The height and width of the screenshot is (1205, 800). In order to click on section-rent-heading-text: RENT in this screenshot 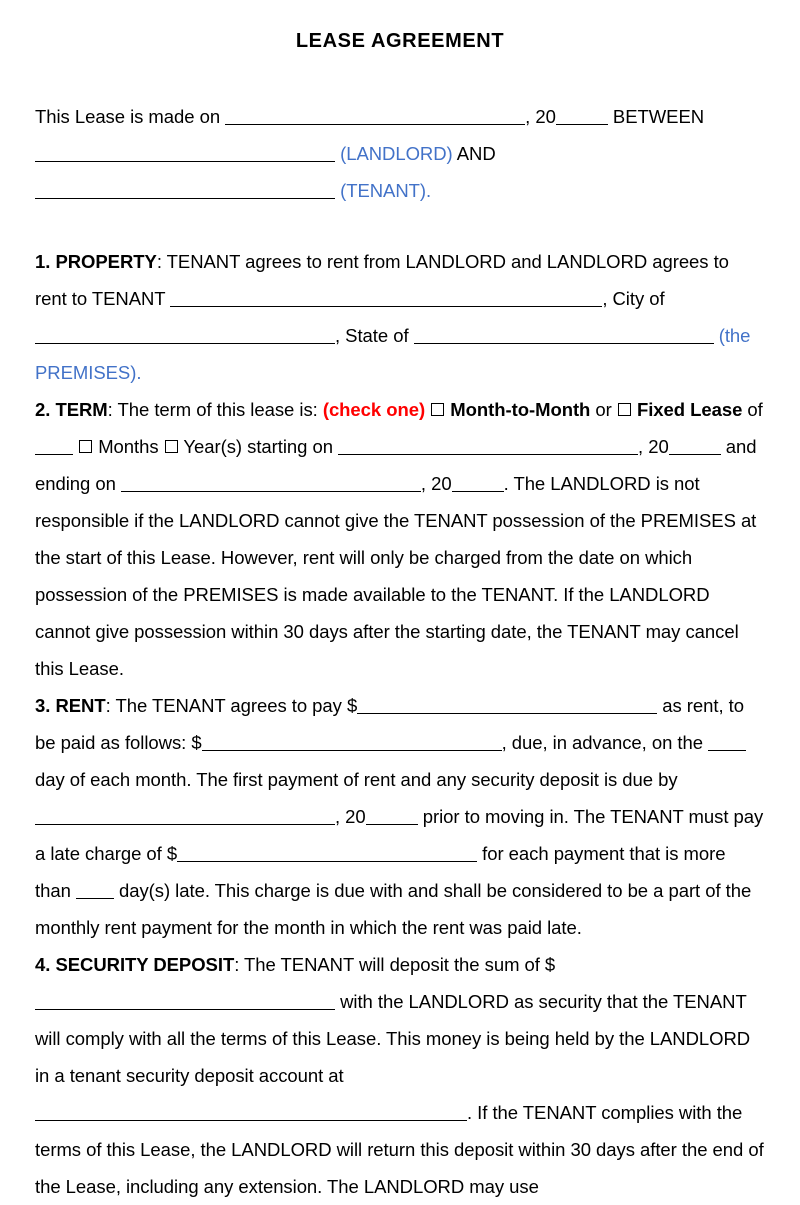, I will do `click(80, 705)`.